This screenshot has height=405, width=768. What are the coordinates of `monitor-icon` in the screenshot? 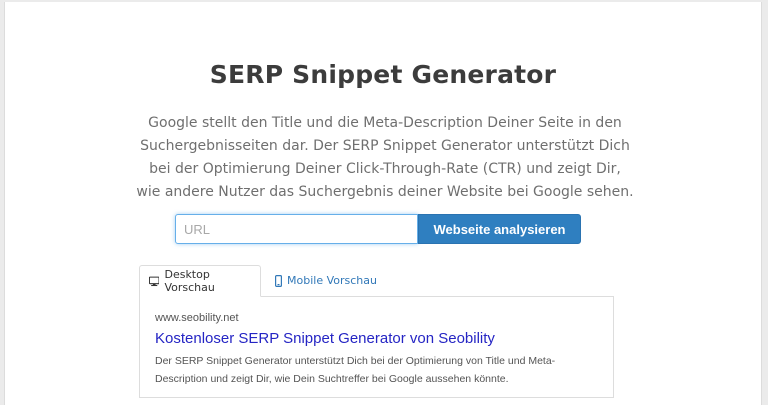 It's located at (154, 281).